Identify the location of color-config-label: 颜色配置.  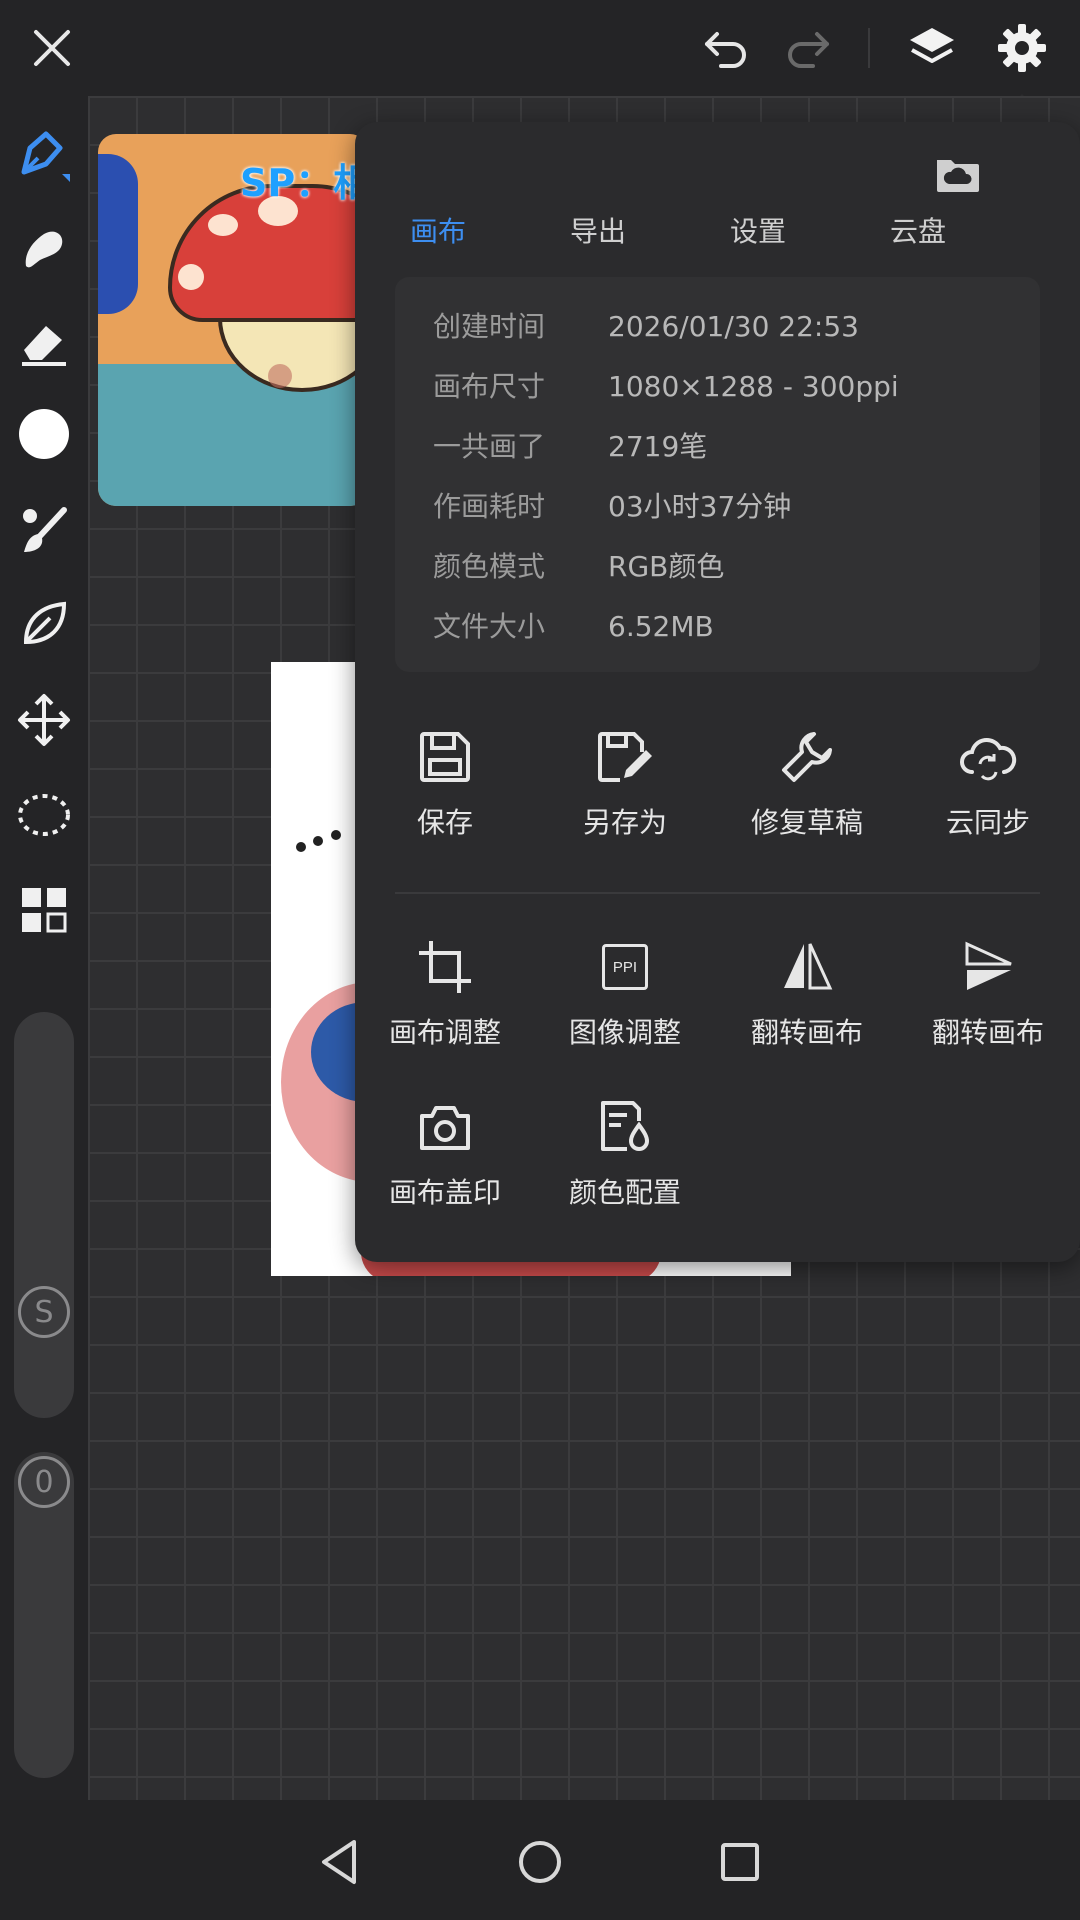
(624, 1192).